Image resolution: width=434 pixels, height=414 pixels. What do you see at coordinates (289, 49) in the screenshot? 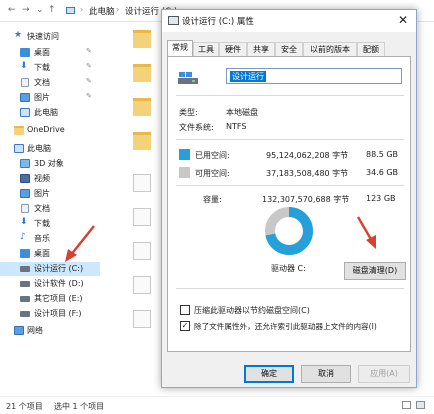
I see `tab-security: 安全` at bounding box center [289, 49].